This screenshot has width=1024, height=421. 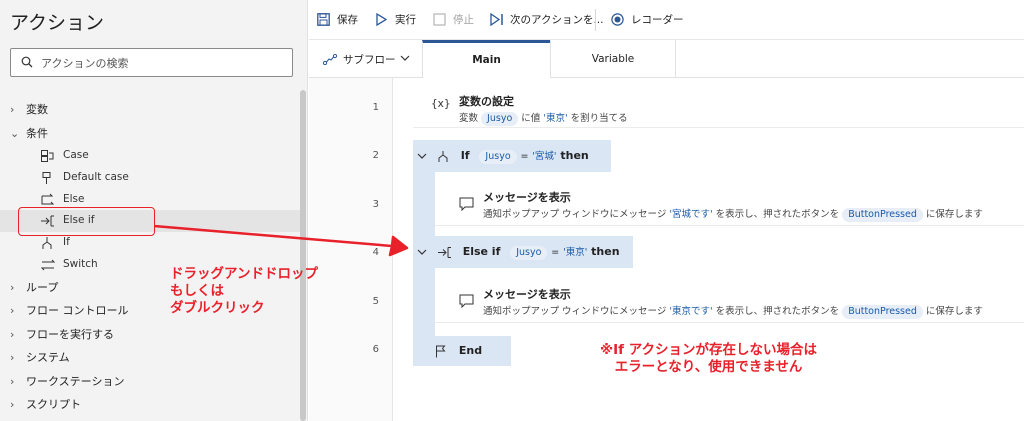 What do you see at coordinates (15, 133) in the screenshot?
I see `chevron-down-icon: ⌄` at bounding box center [15, 133].